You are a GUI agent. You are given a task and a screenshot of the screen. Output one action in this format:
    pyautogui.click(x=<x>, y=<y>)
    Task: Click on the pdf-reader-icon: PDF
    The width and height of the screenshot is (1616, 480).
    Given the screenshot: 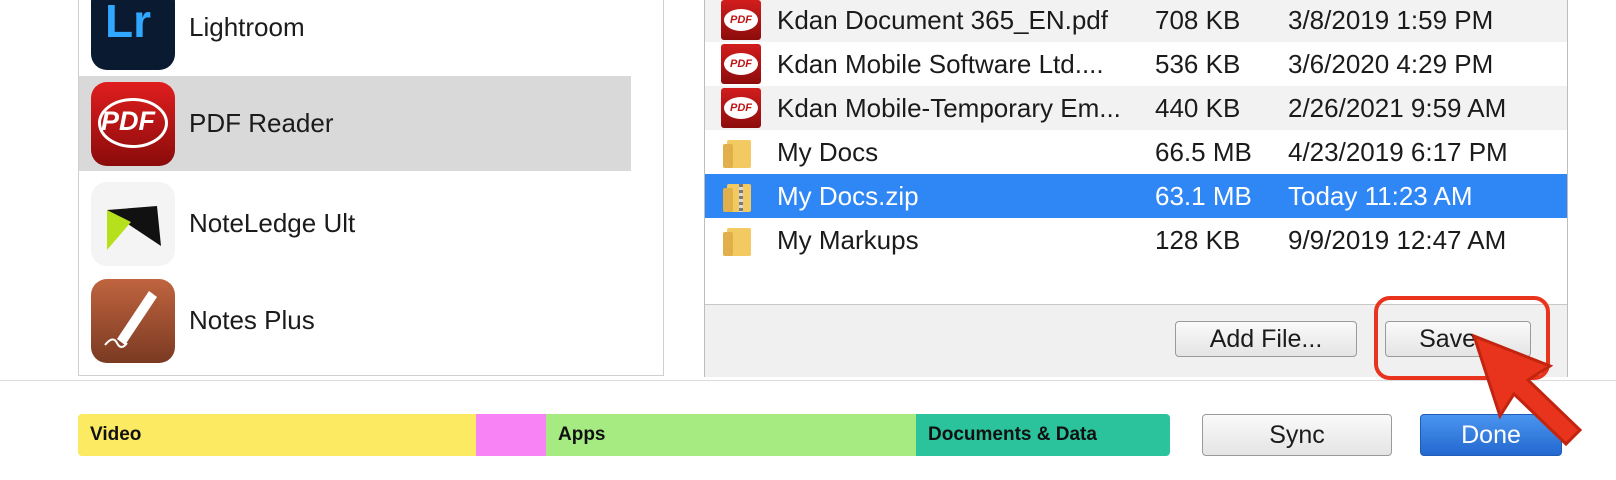 What is the action you would take?
    pyautogui.click(x=133, y=123)
    